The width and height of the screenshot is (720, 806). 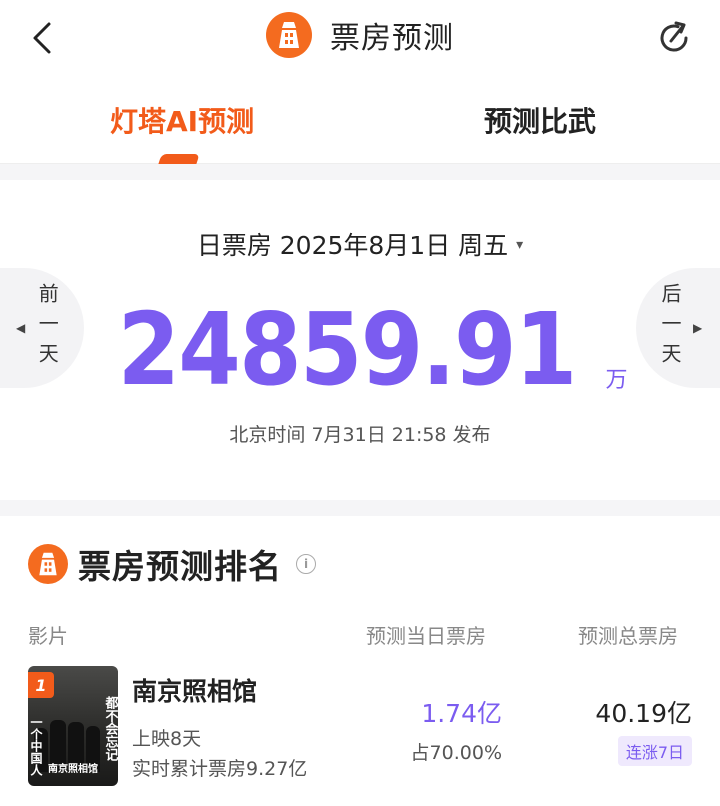 I want to click on film-name: 南京照相馆, so click(x=195, y=691).